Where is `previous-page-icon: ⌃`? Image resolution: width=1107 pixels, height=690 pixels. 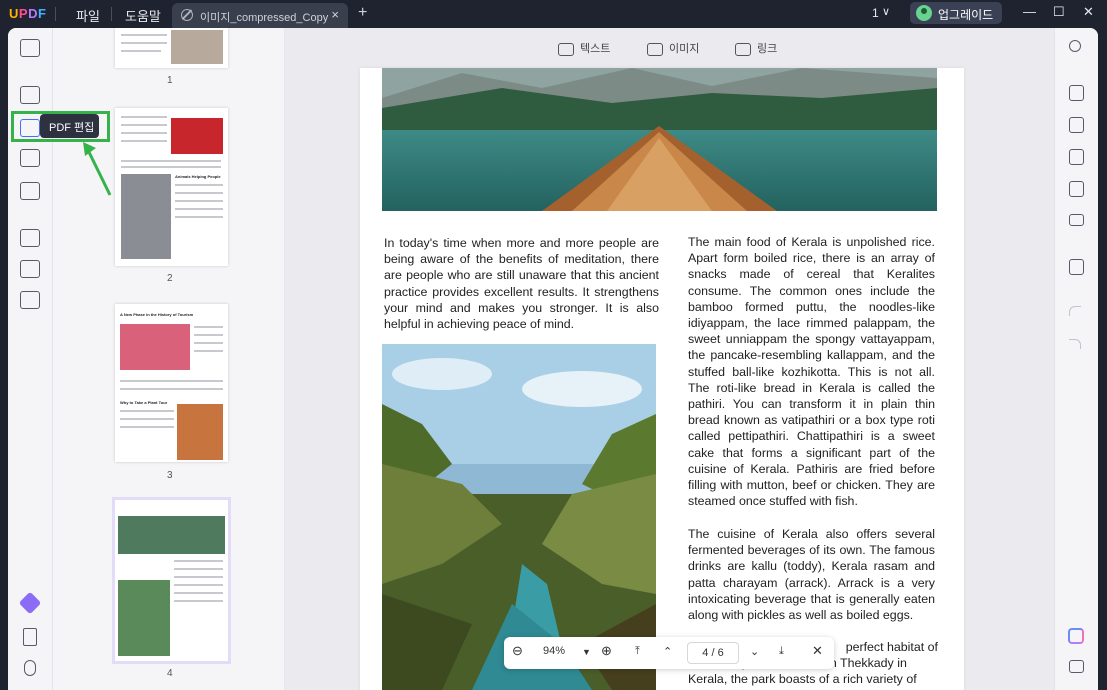 previous-page-icon: ⌃ is located at coordinates (667, 651).